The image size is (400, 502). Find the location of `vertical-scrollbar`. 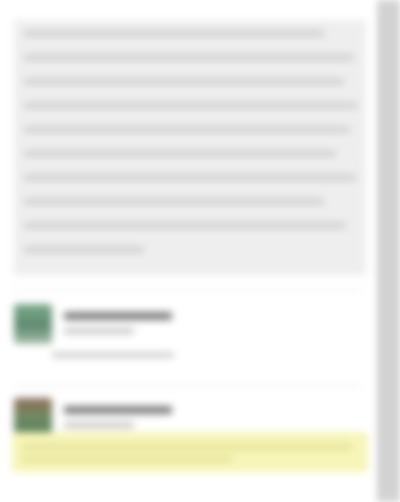

vertical-scrollbar is located at coordinates (389, 251).